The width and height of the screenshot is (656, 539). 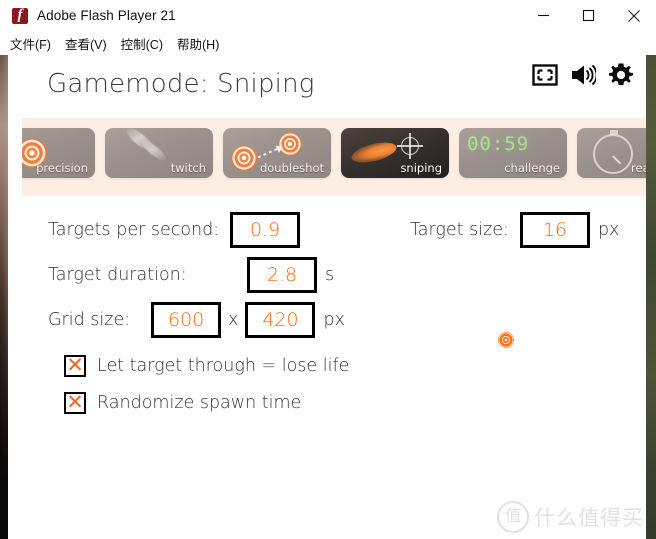 I want to click on menu-item-view: 查看(V), so click(x=86, y=43).